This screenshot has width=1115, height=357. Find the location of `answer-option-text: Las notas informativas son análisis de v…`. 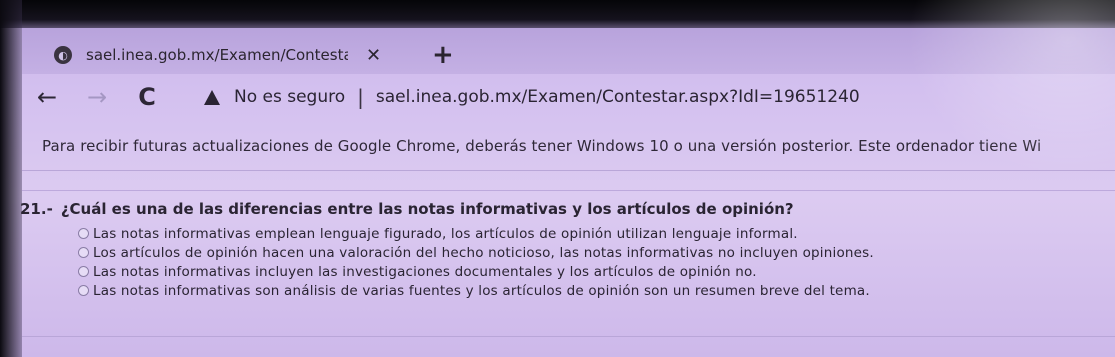

answer-option-text: Las notas informativas son análisis de v… is located at coordinates (481, 290).